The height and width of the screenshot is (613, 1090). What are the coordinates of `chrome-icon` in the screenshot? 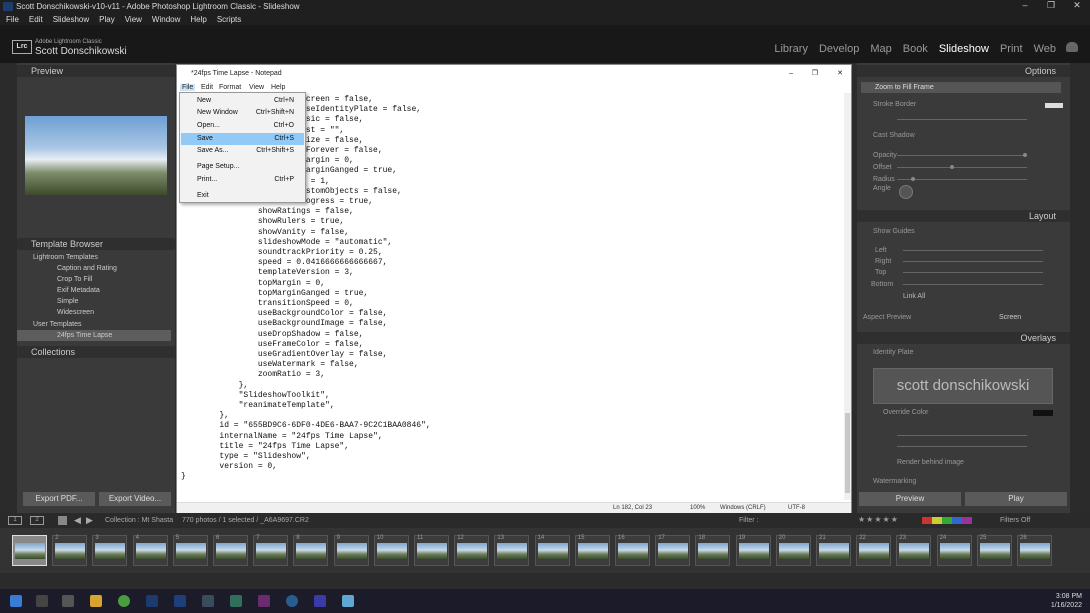 It's located at (124, 601).